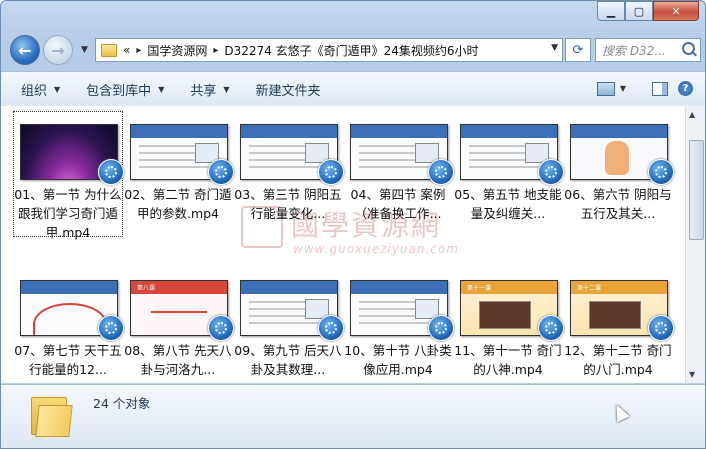 Image resolution: width=706 pixels, height=449 pixels. I want to click on help-icon: ?, so click(685, 88).